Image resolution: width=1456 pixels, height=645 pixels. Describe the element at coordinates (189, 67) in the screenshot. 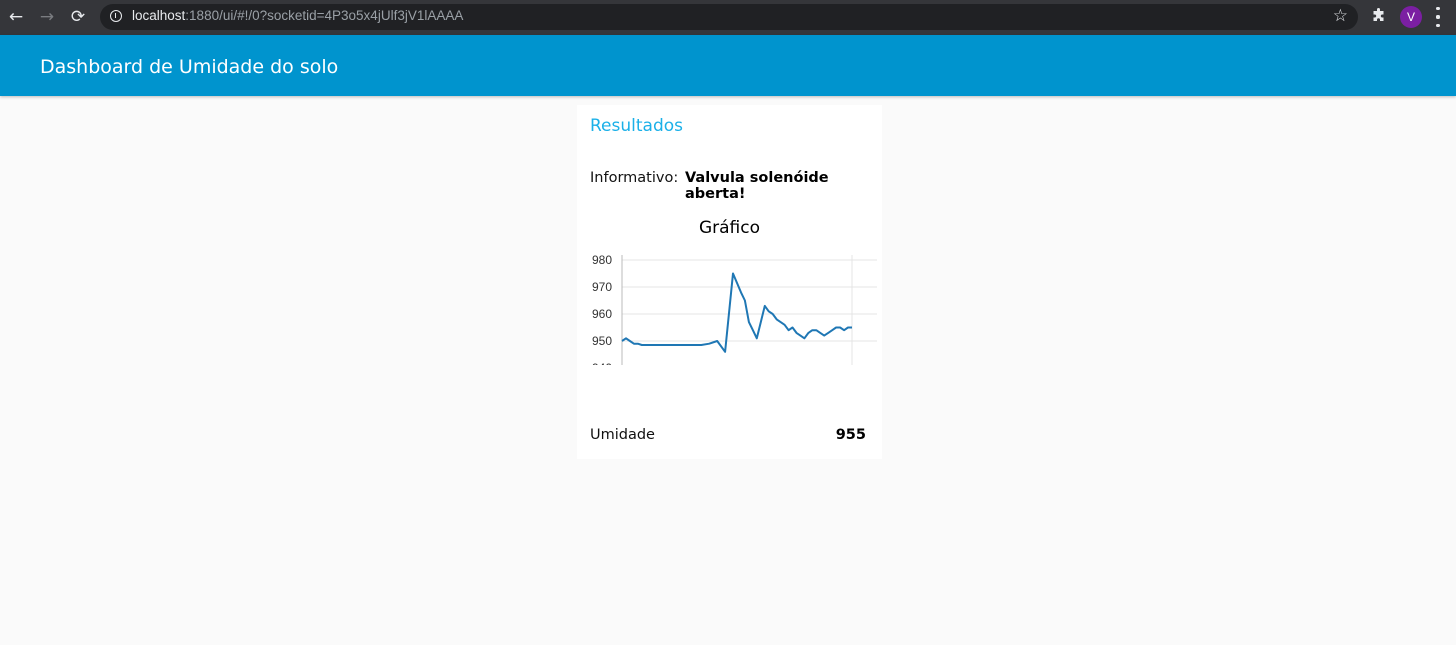

I see `page-title: Dashboard de Umidade do solo` at that location.